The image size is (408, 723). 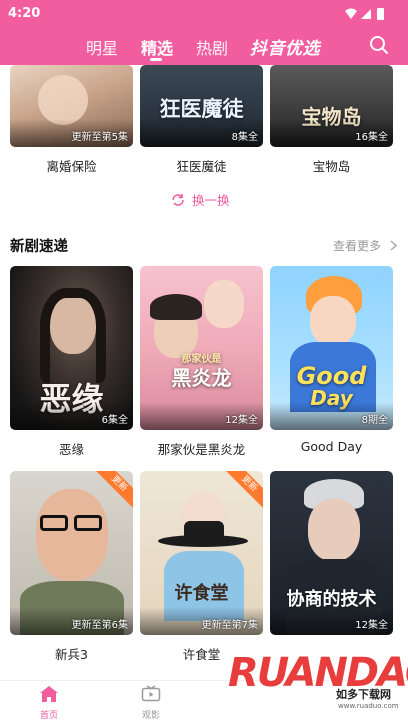 I want to click on tv-icon, so click(x=151, y=693).